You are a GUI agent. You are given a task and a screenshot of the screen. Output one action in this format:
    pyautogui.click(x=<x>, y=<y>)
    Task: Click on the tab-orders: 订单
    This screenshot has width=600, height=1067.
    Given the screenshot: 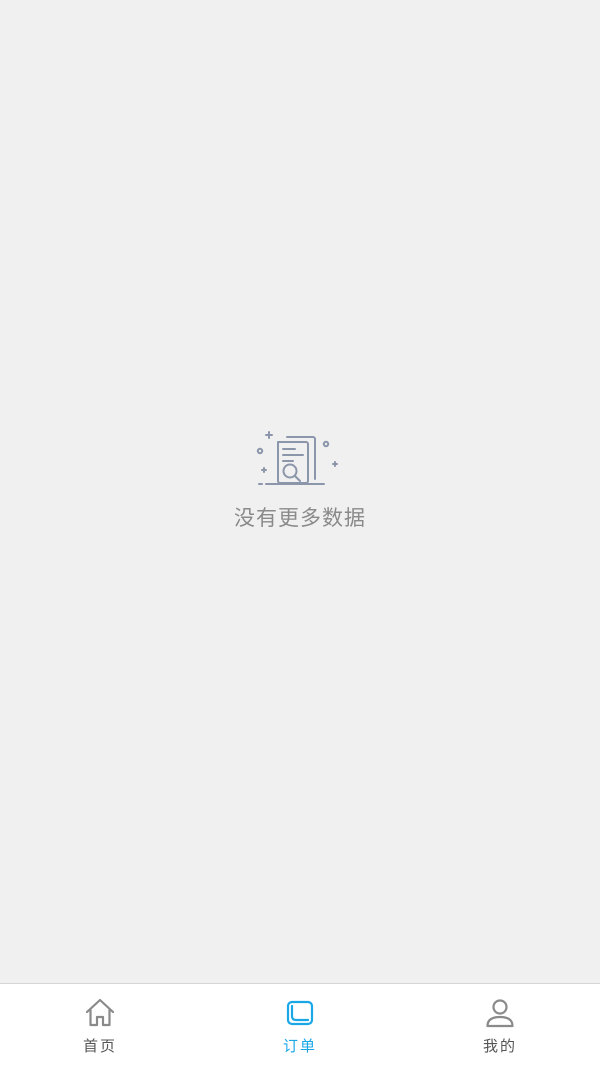 What is the action you would take?
    pyautogui.click(x=300, y=1025)
    